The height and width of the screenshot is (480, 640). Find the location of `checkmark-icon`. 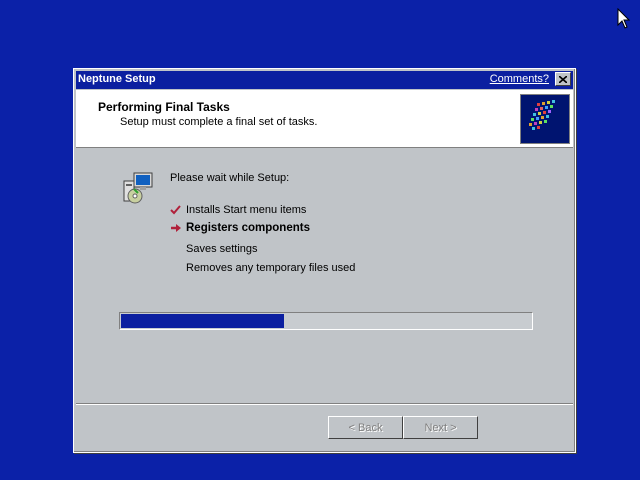

checkmark-icon is located at coordinates (175, 210).